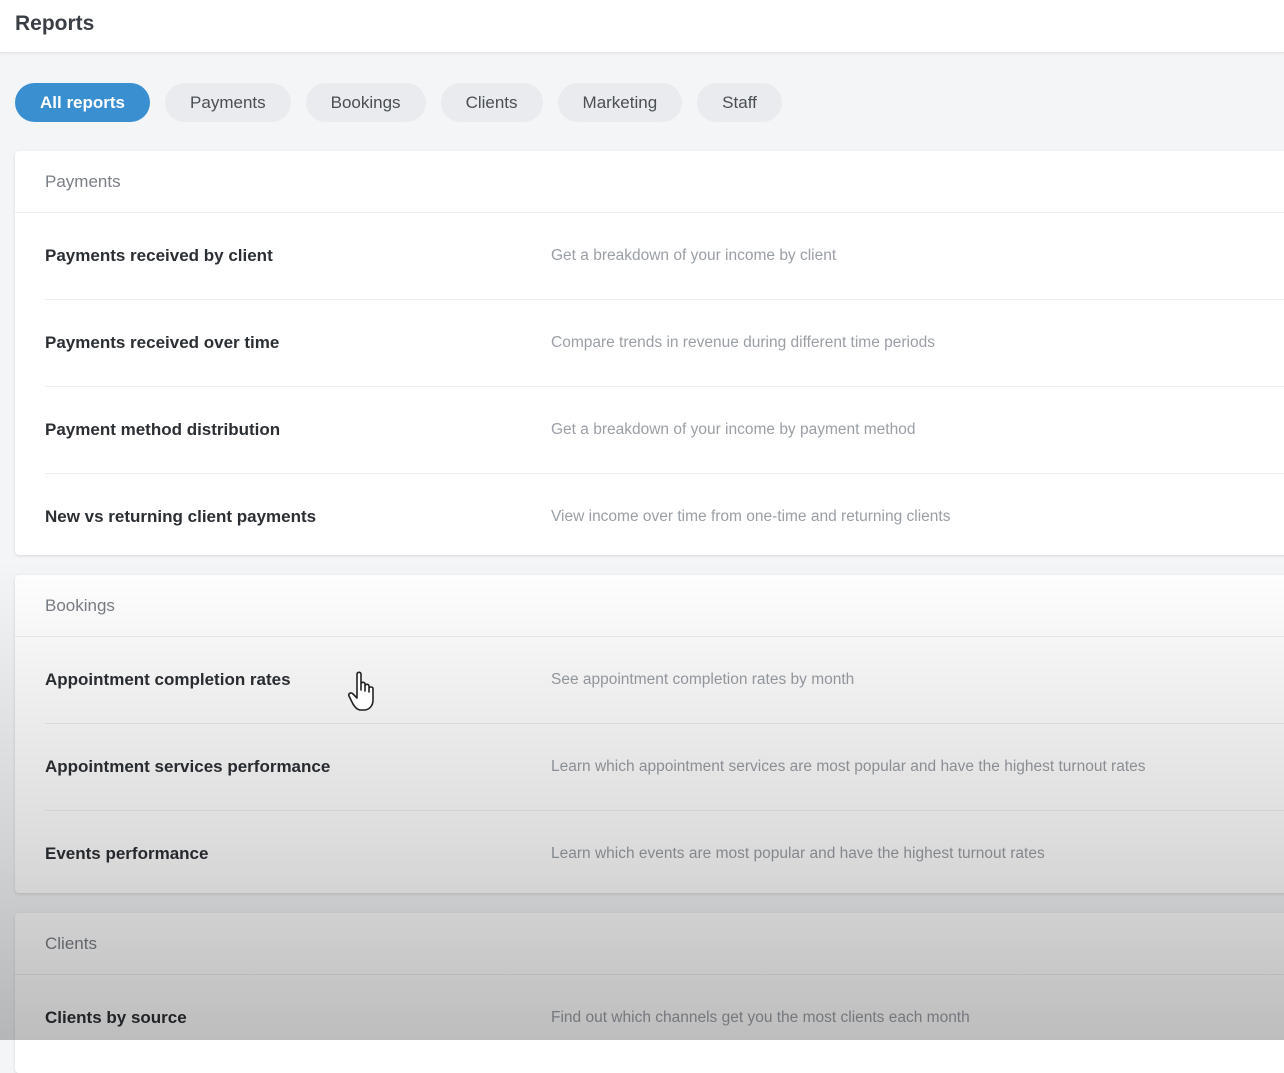 The image size is (1284, 1073). What do you see at coordinates (360, 691) in the screenshot?
I see `hand-pointer-icon` at bounding box center [360, 691].